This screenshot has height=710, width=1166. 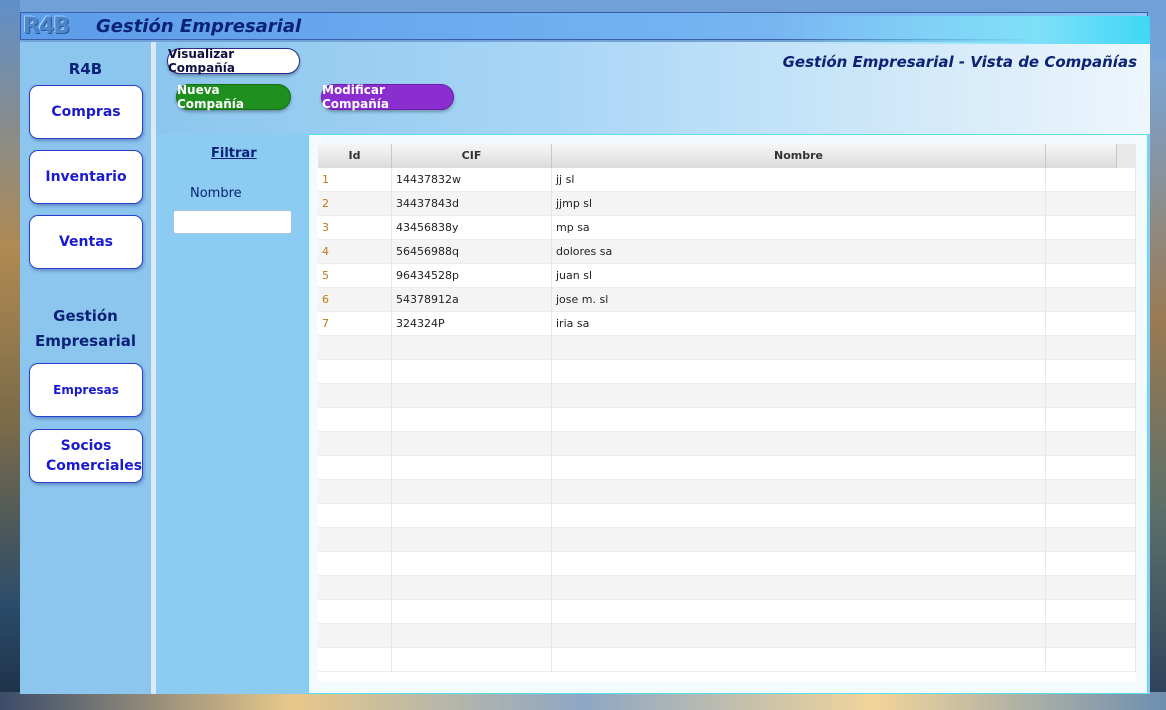 What do you see at coordinates (799, 156) in the screenshot?
I see `column-header-nombre: Nombre` at bounding box center [799, 156].